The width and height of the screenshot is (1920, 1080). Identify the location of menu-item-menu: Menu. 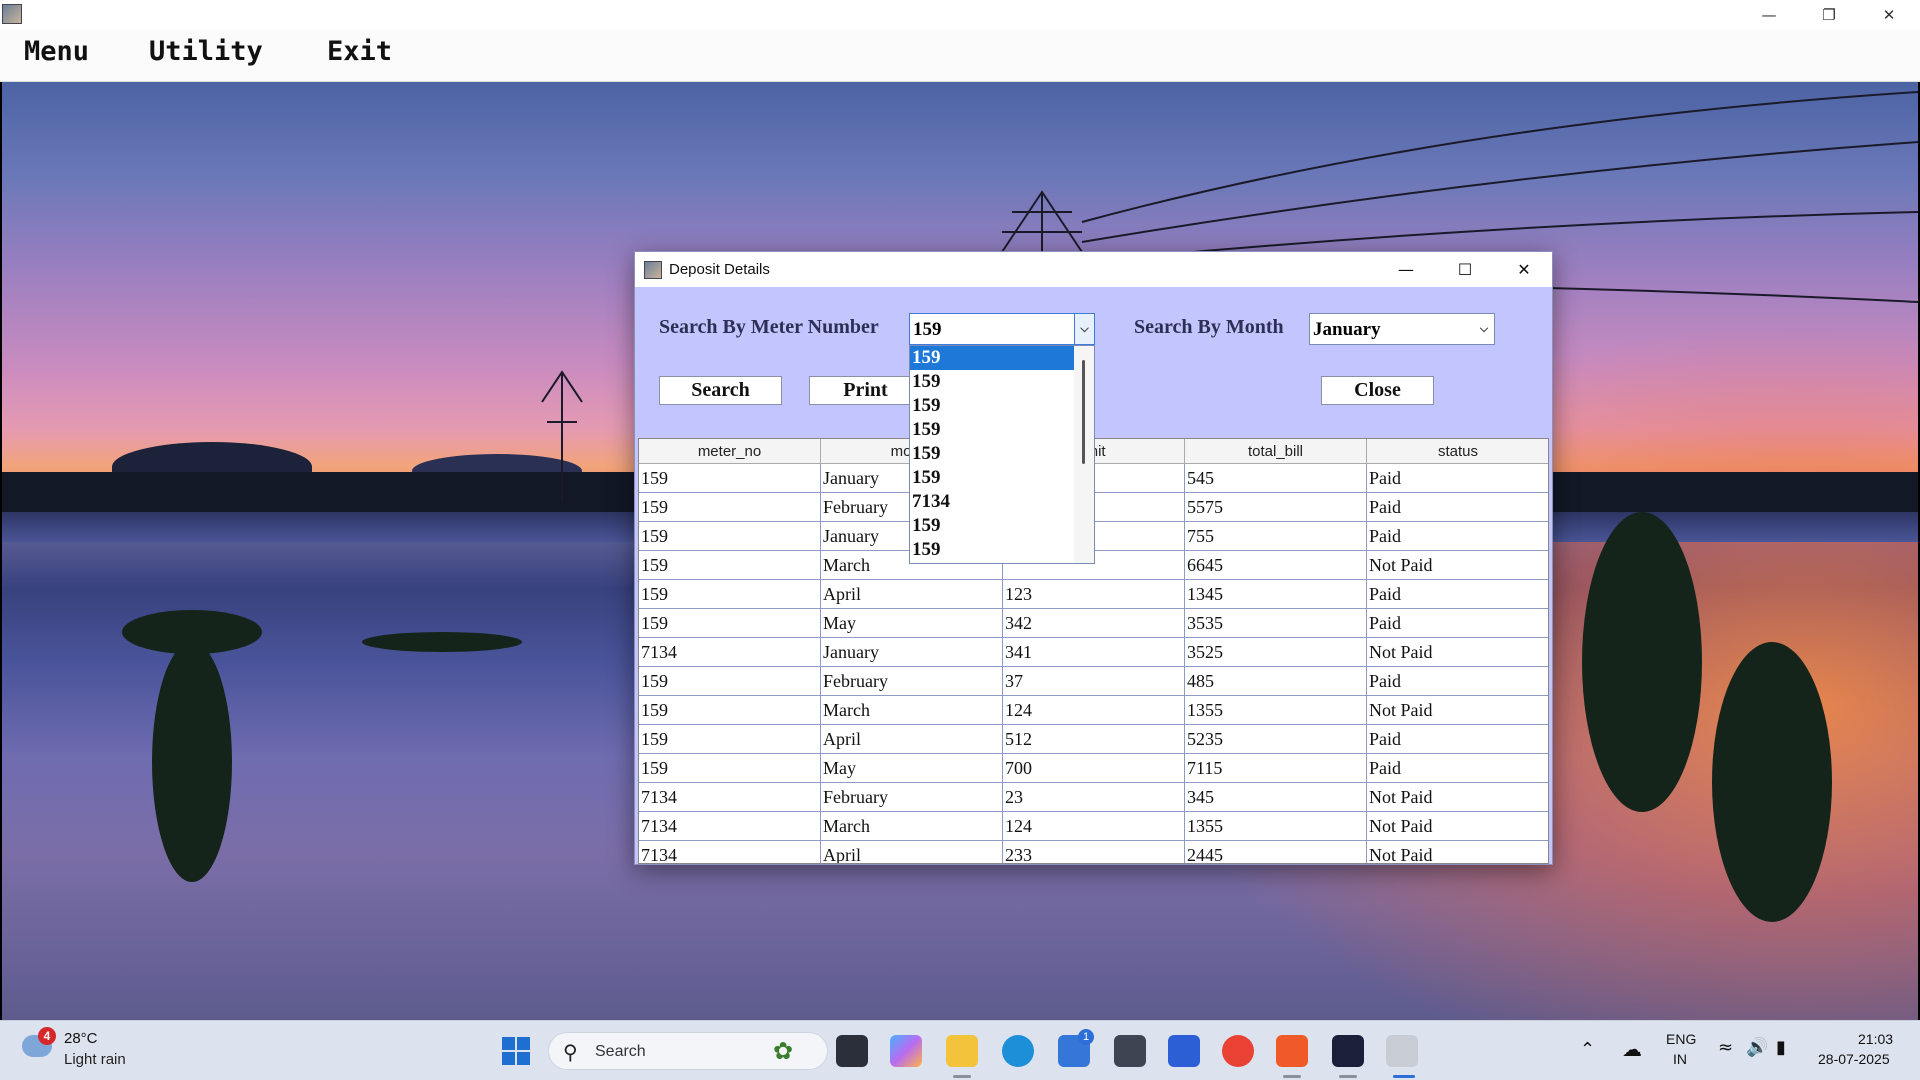
(56, 51).